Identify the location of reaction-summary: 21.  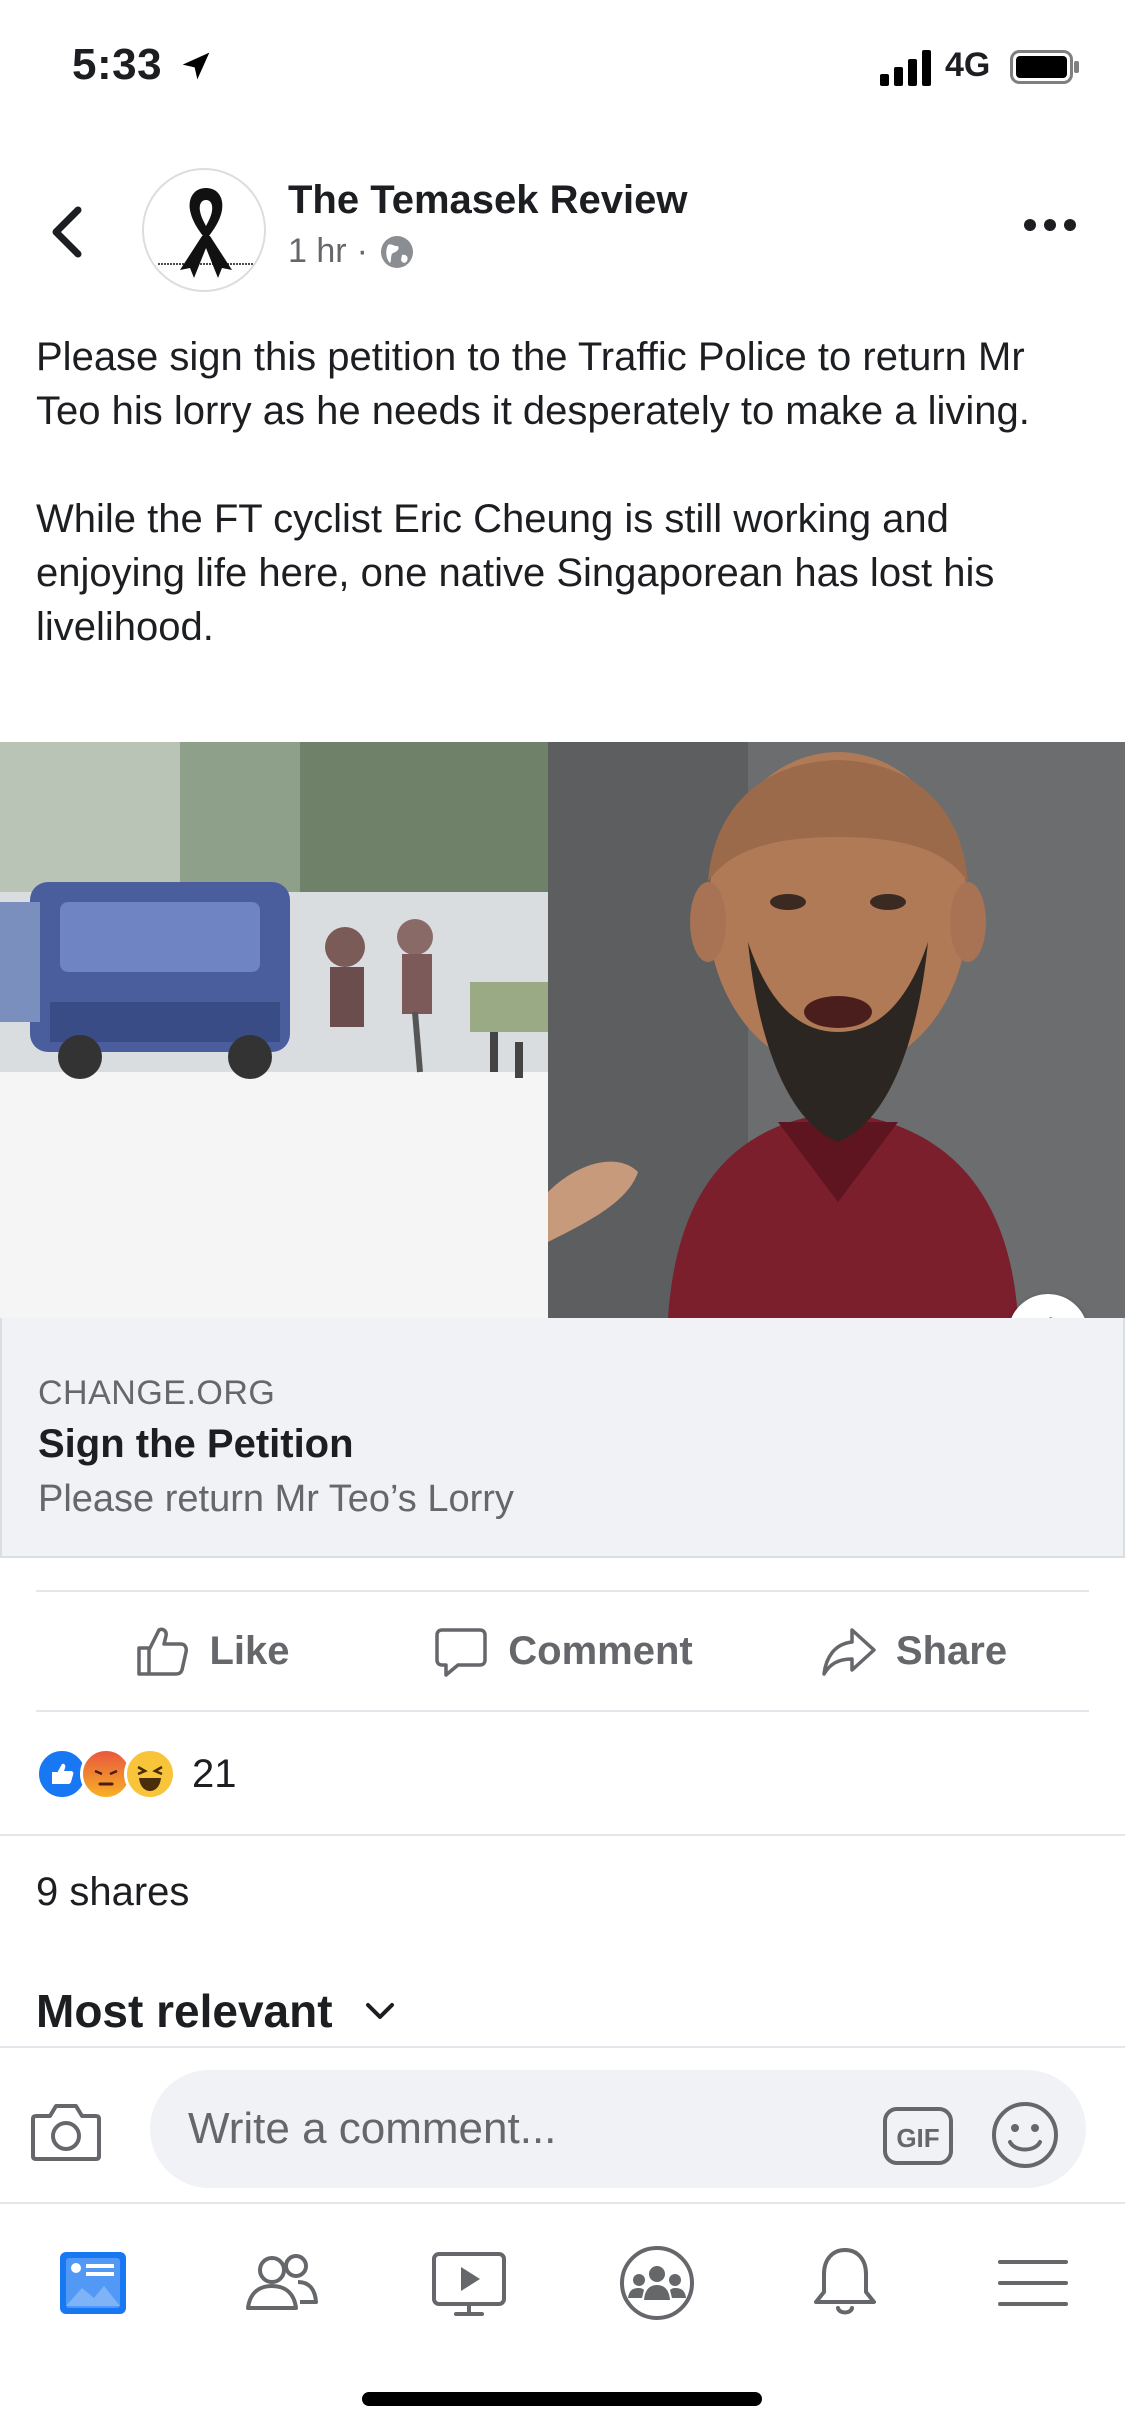
(136, 1774).